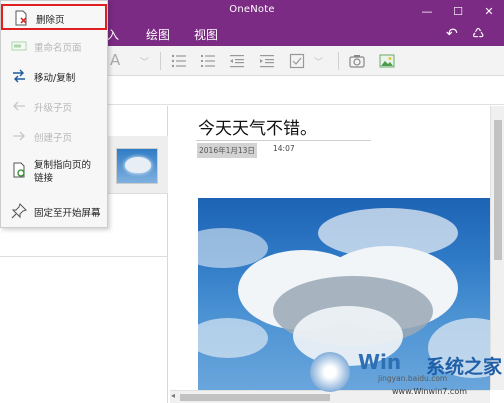 This screenshot has height=403, width=504. Describe the element at coordinates (44, 178) in the screenshot. I see `menu-item-label-line2: 链接` at that location.